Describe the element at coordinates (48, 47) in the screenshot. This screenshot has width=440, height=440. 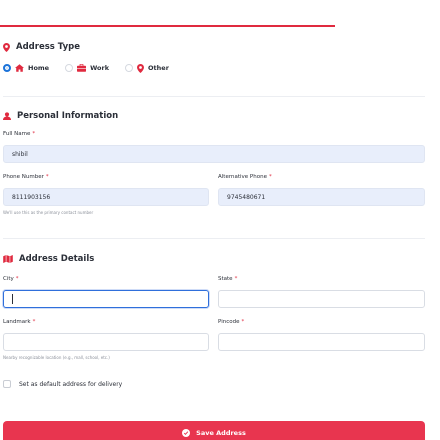
I see `address-type-title: Address Type` at that location.